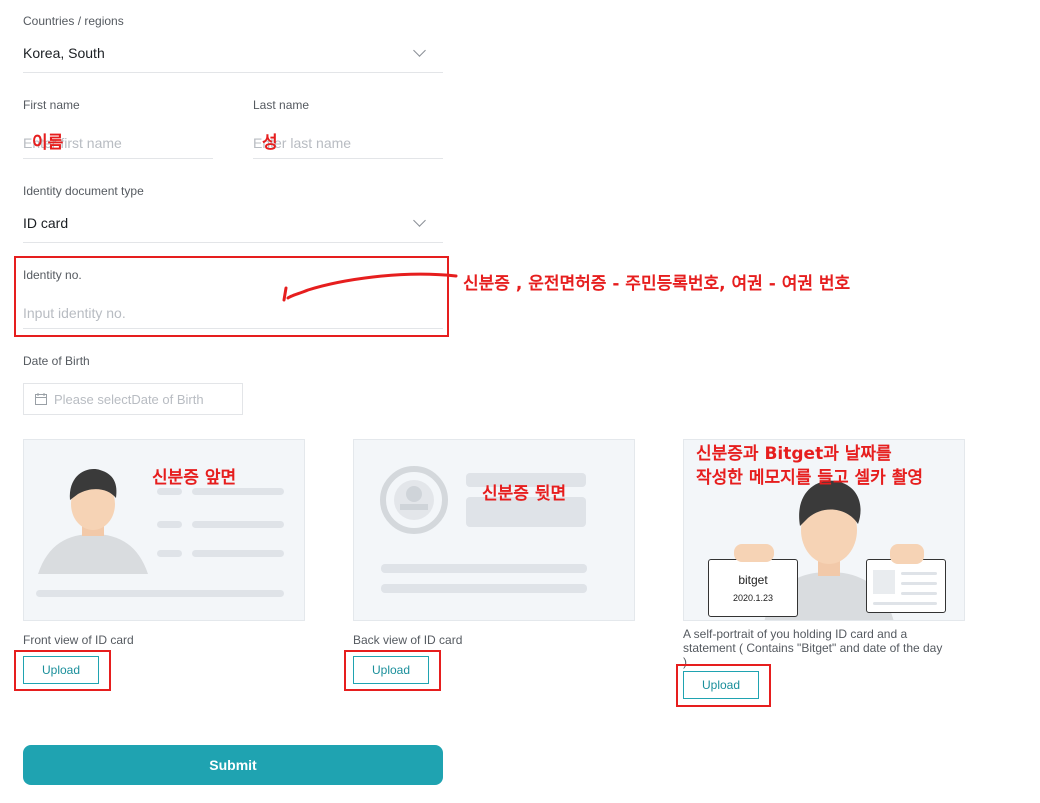  I want to click on statement-note: bitget 2020.1.23, so click(753, 588).